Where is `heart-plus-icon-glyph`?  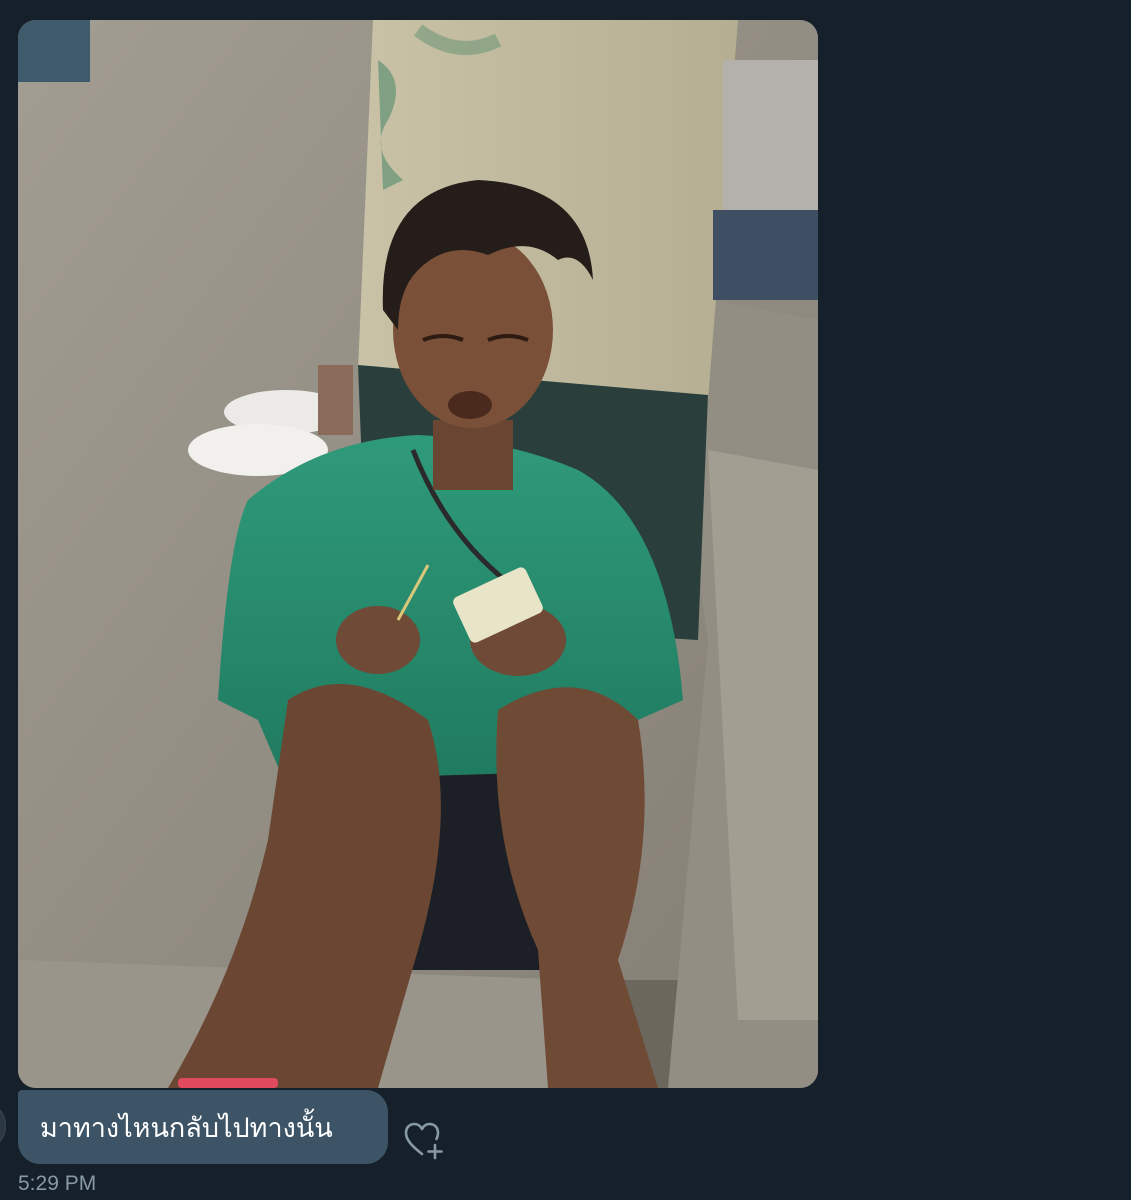
heart-plus-icon-glyph is located at coordinates (423, 1141).